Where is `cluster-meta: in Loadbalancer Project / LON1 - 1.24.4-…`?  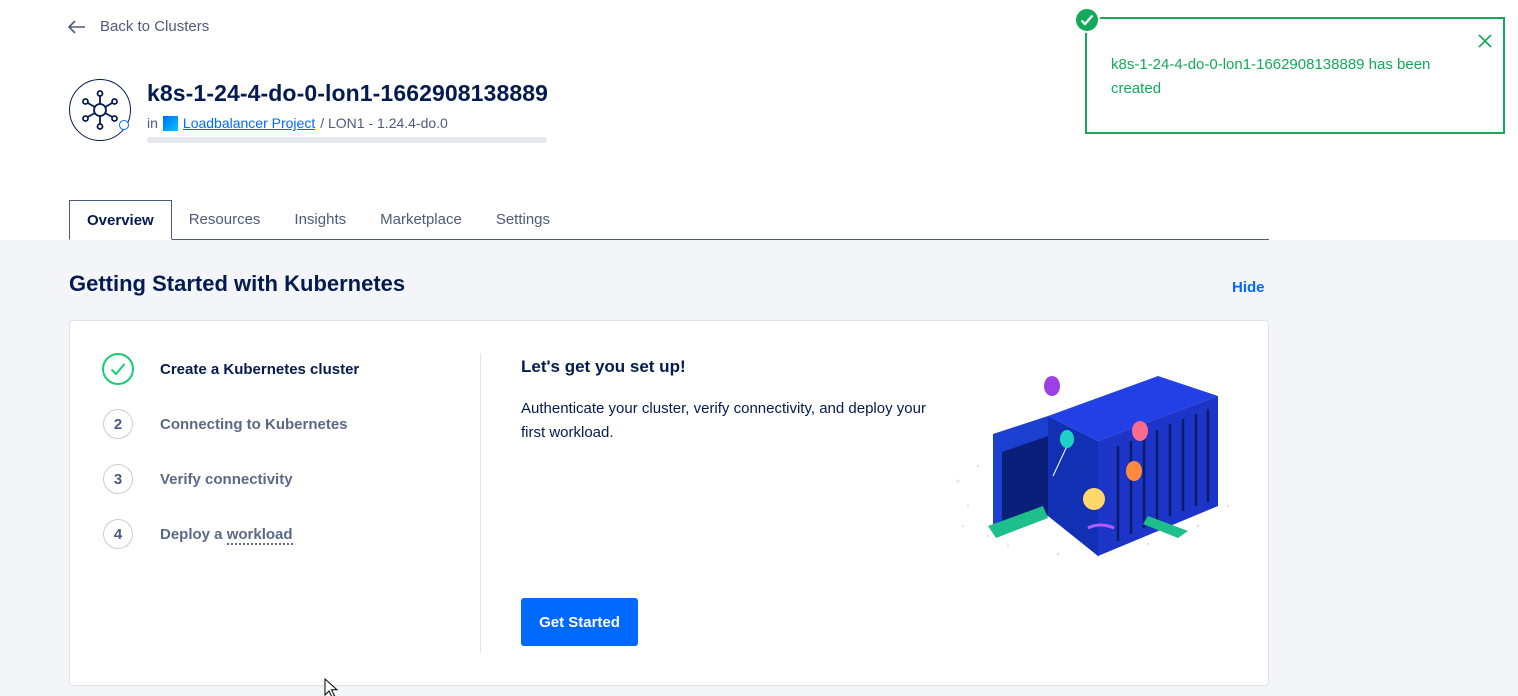 cluster-meta: in Loadbalancer Project / LON1 - 1.24.4-… is located at coordinates (297, 123).